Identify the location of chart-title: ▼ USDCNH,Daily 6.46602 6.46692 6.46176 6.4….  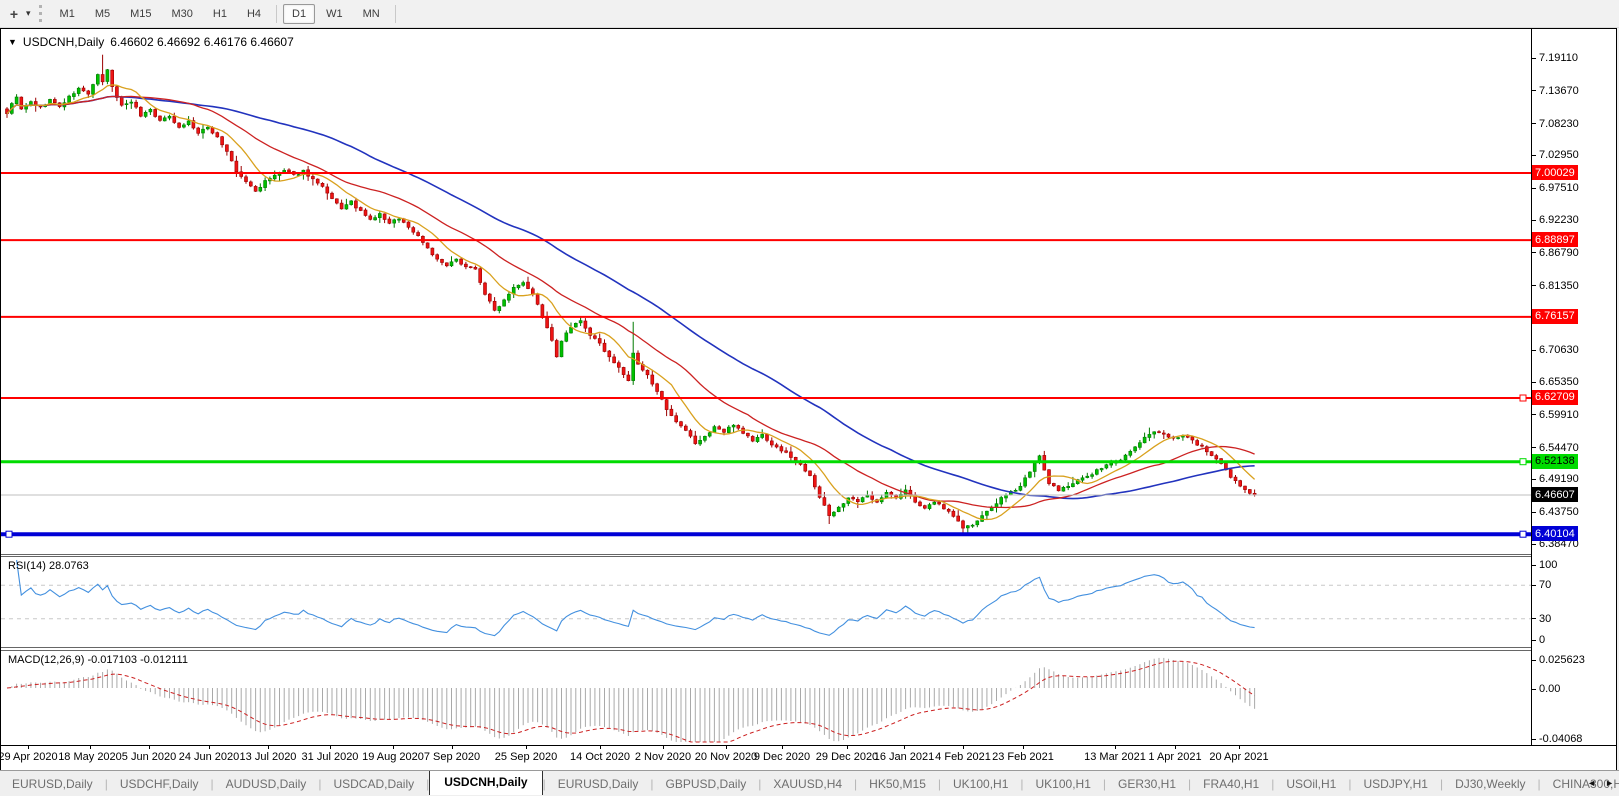
(151, 42).